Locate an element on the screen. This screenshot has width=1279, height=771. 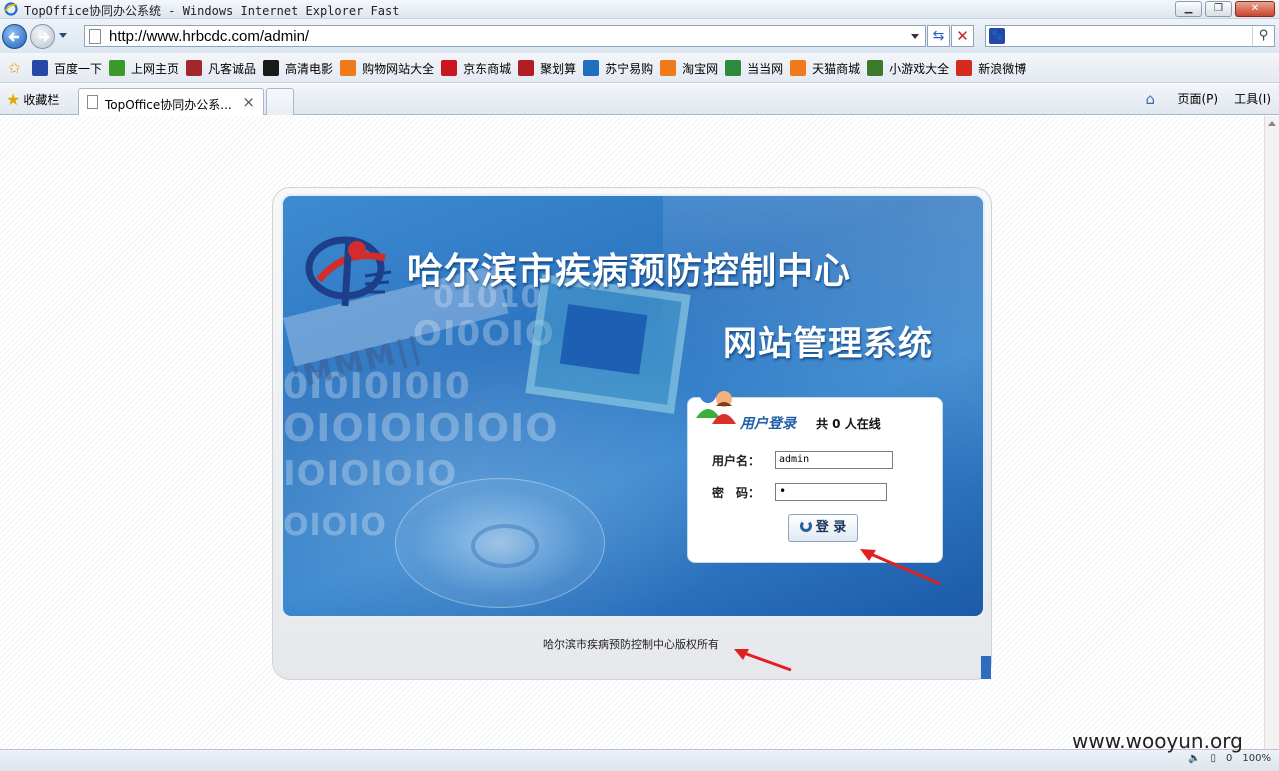
favorite-link: 百度一下 is located at coordinates (67, 68).